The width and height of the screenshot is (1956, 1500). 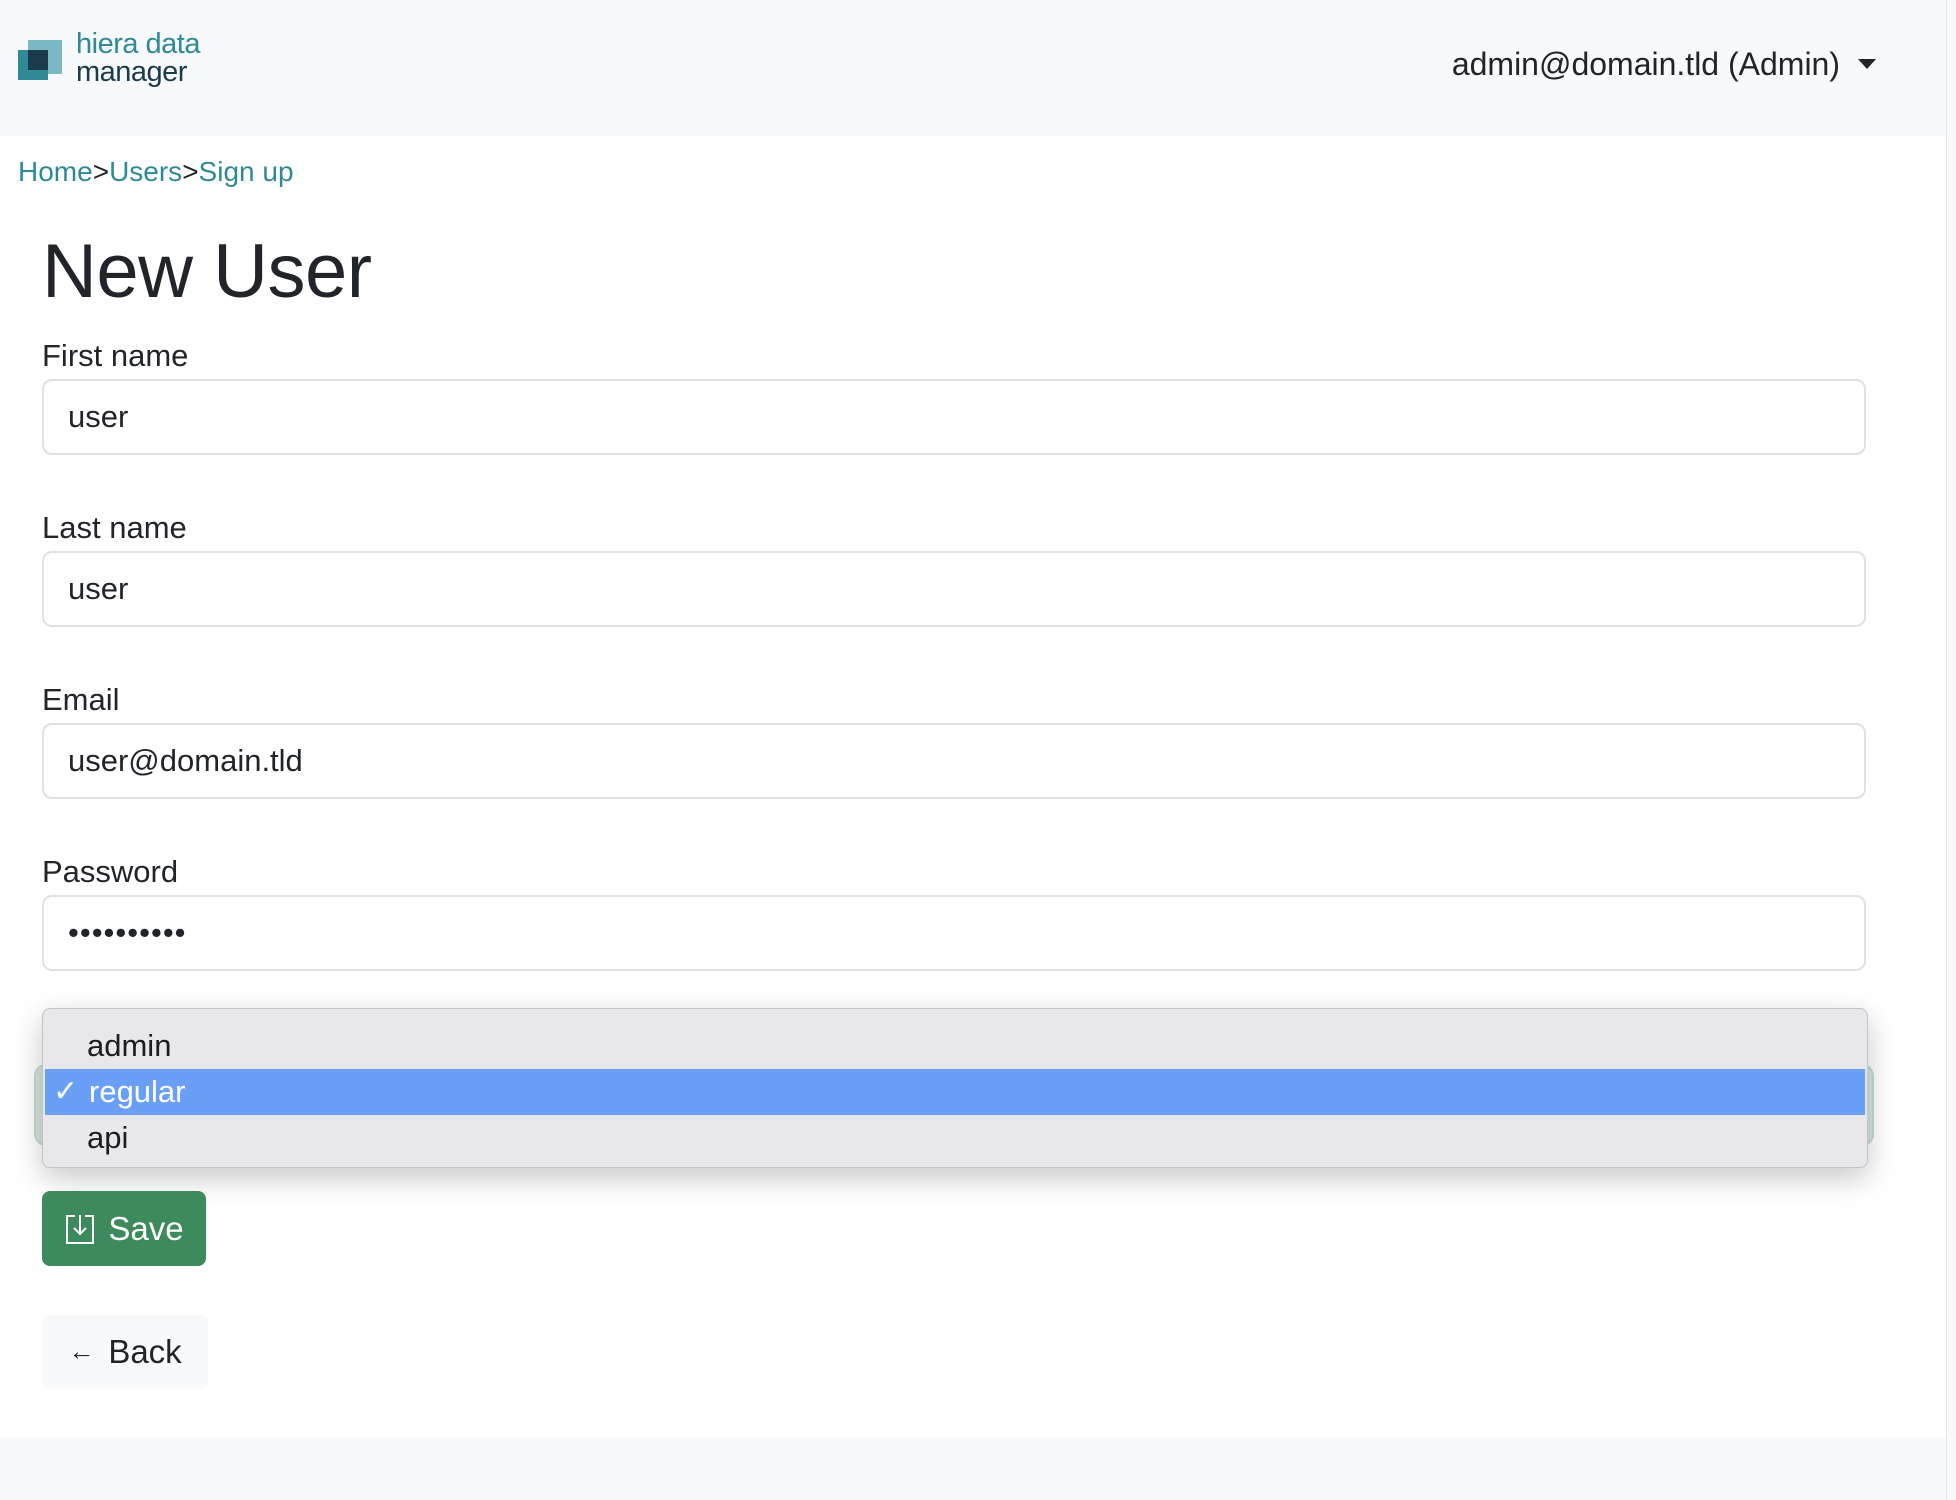 What do you see at coordinates (114, 527) in the screenshot?
I see `last-name-label: Last name` at bounding box center [114, 527].